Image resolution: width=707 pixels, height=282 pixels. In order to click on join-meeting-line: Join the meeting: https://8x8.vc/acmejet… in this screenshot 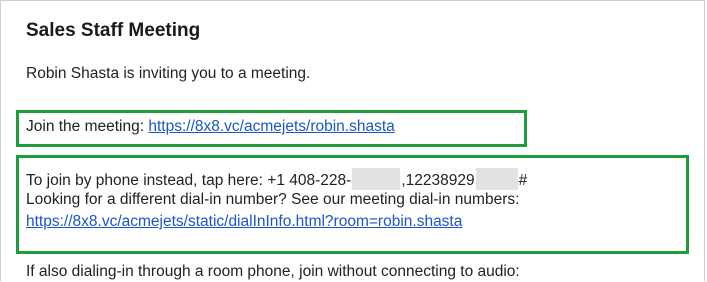, I will do `click(210, 127)`.